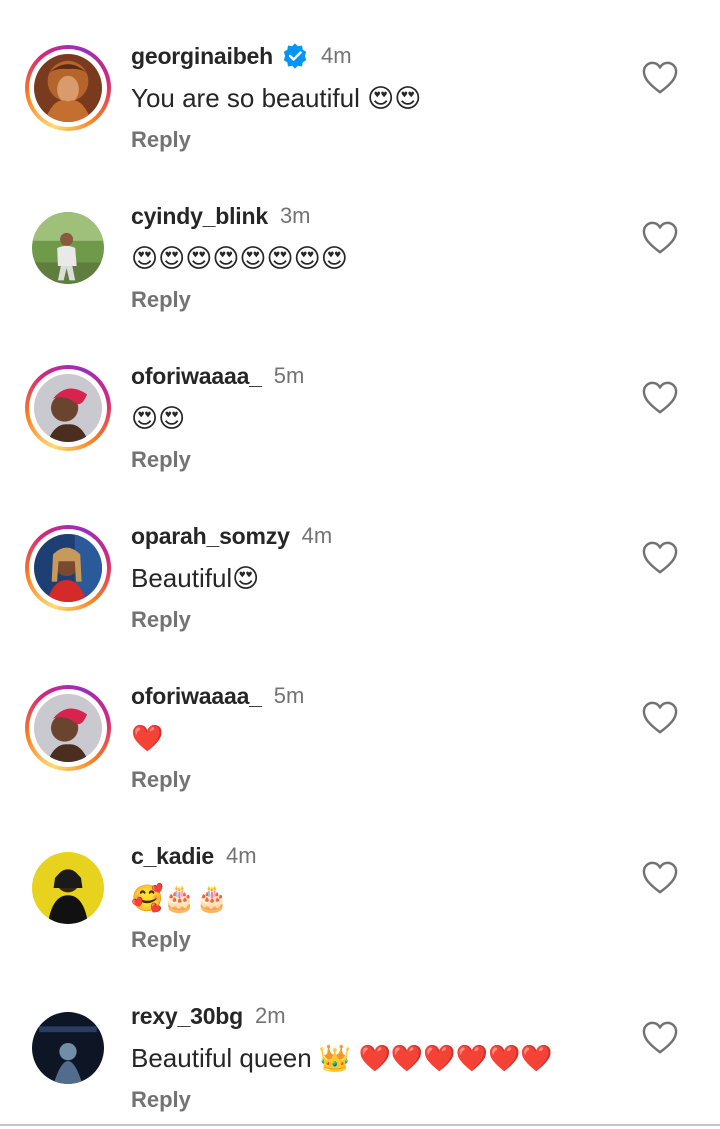 The width and height of the screenshot is (720, 1129). What do you see at coordinates (199, 216) in the screenshot?
I see `comment-username: cyindy_blink` at bounding box center [199, 216].